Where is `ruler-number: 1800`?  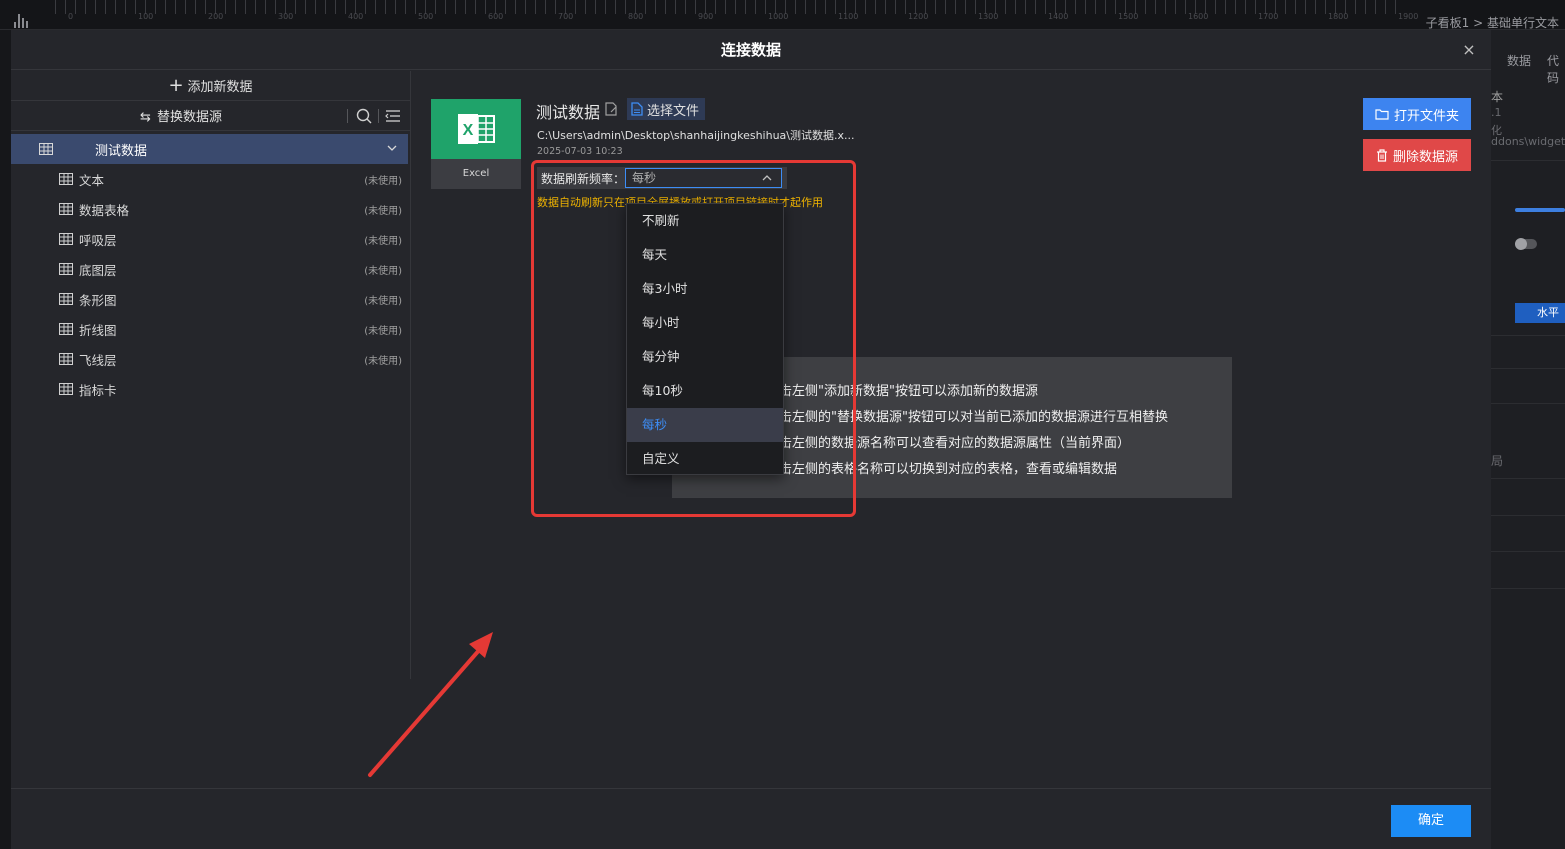
ruler-number: 1800 is located at coordinates (1338, 16).